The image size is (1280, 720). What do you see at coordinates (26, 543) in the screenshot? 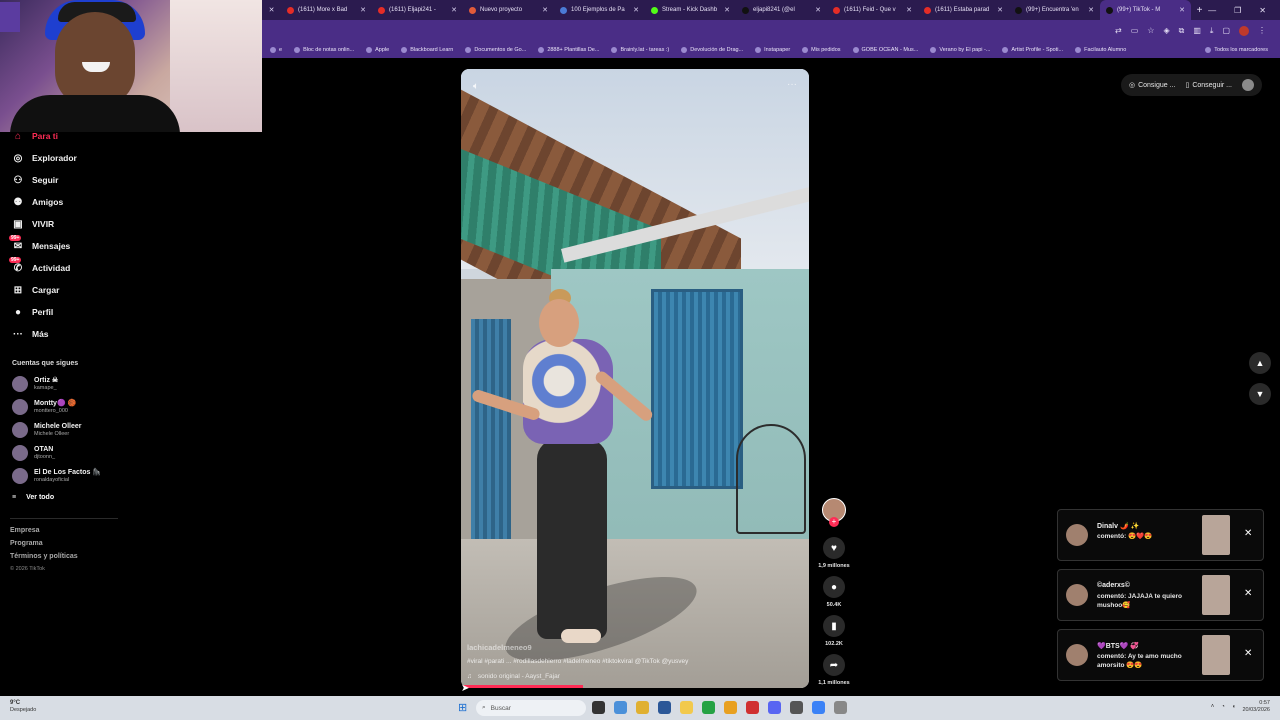
I see `footer-link-program: Programa` at bounding box center [26, 543].